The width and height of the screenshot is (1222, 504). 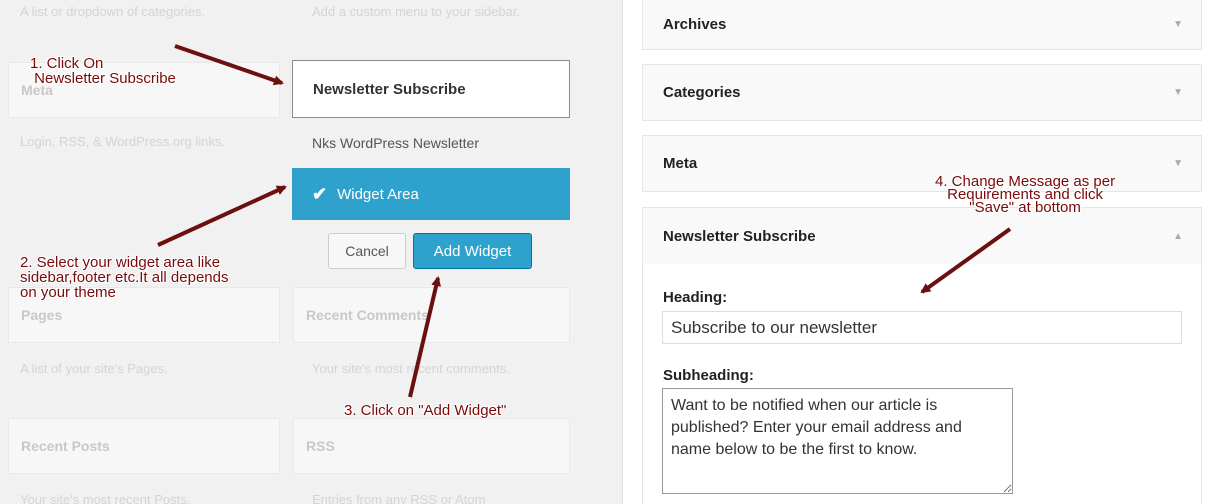 I want to click on recent-posts-widget-title: Recent Posts, so click(x=144, y=446).